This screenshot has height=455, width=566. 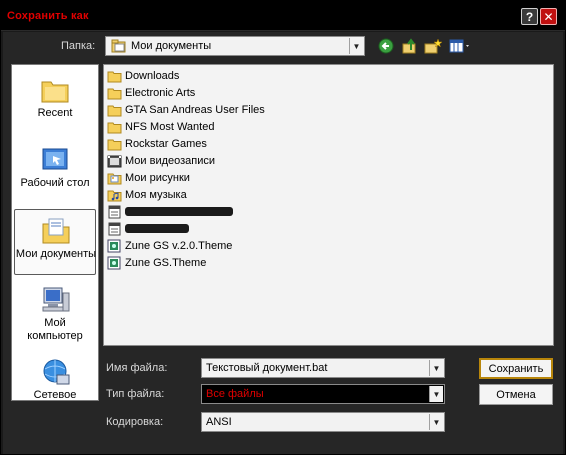 What do you see at coordinates (235, 46) in the screenshot?
I see `lookin-dropdown: Мои документы ▼` at bounding box center [235, 46].